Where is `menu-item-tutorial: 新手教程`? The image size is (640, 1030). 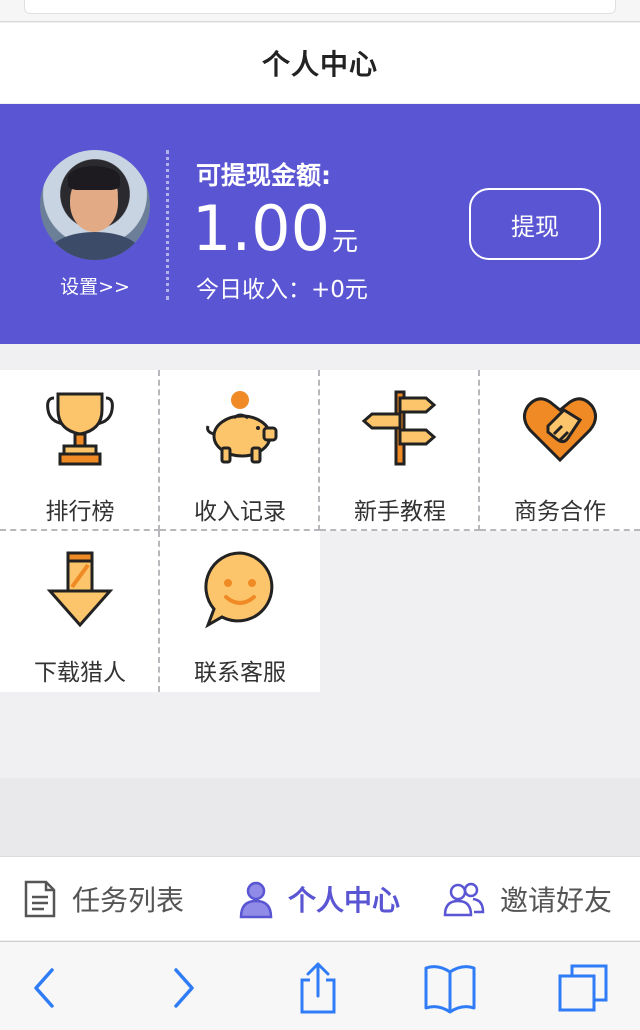 menu-item-tutorial: 新手教程 is located at coordinates (400, 450).